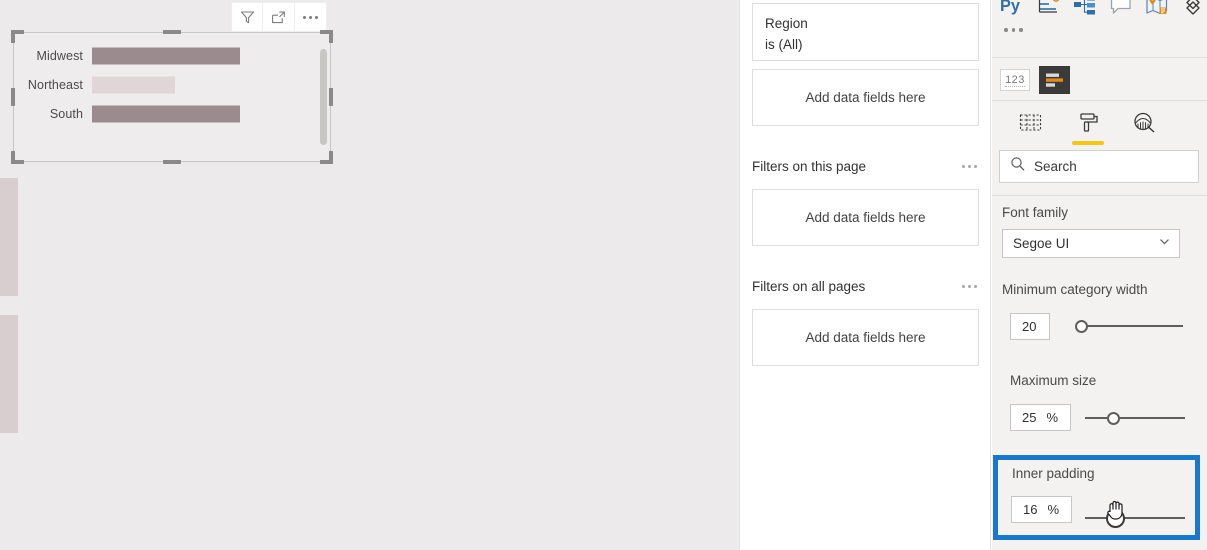 The width and height of the screenshot is (1207, 550). I want to click on fields-tab, so click(1031, 123).